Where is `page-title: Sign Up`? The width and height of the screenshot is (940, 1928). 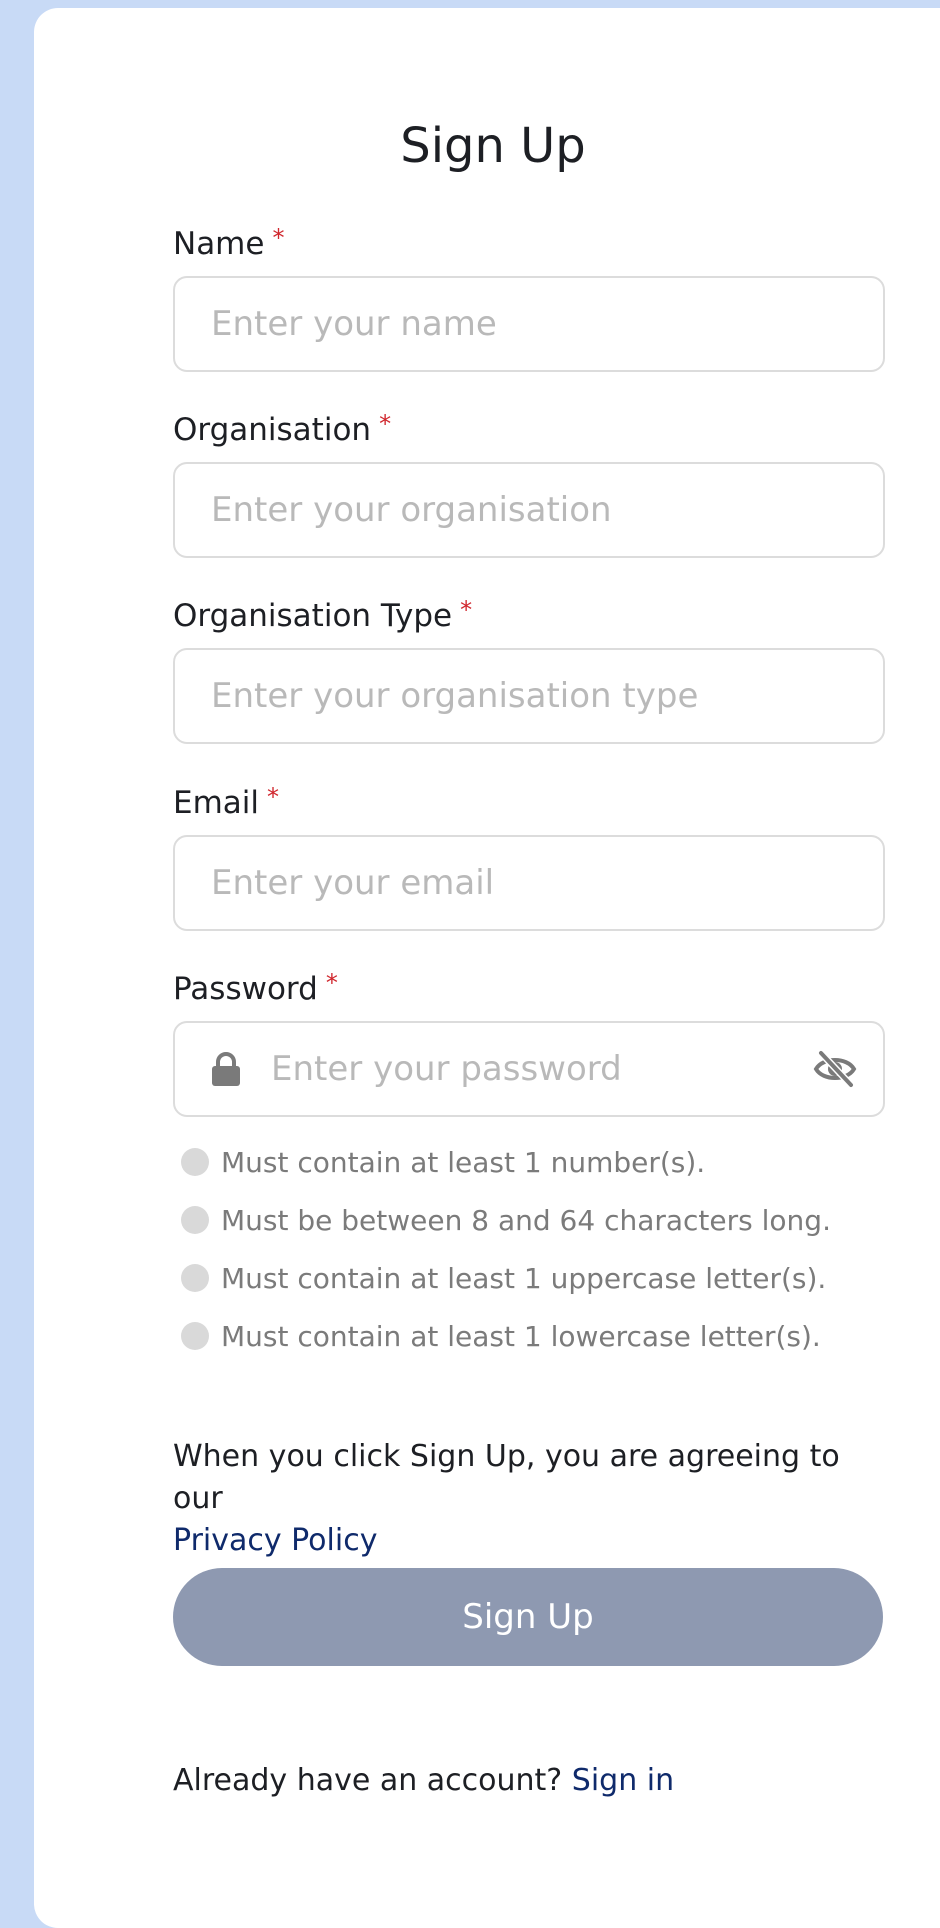 page-title: Sign Up is located at coordinates (493, 146).